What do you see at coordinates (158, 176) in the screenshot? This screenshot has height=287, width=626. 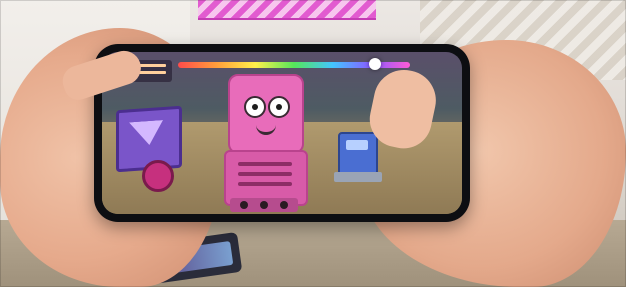 I see `pink-action-button` at bounding box center [158, 176].